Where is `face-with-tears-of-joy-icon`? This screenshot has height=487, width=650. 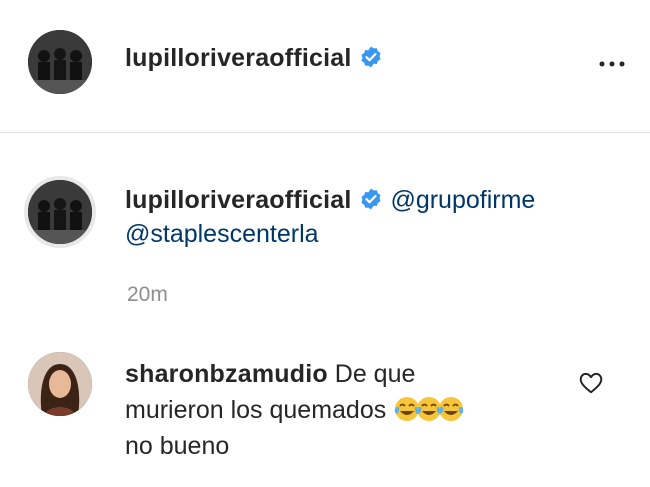 face-with-tears-of-joy-icon is located at coordinates (451, 409).